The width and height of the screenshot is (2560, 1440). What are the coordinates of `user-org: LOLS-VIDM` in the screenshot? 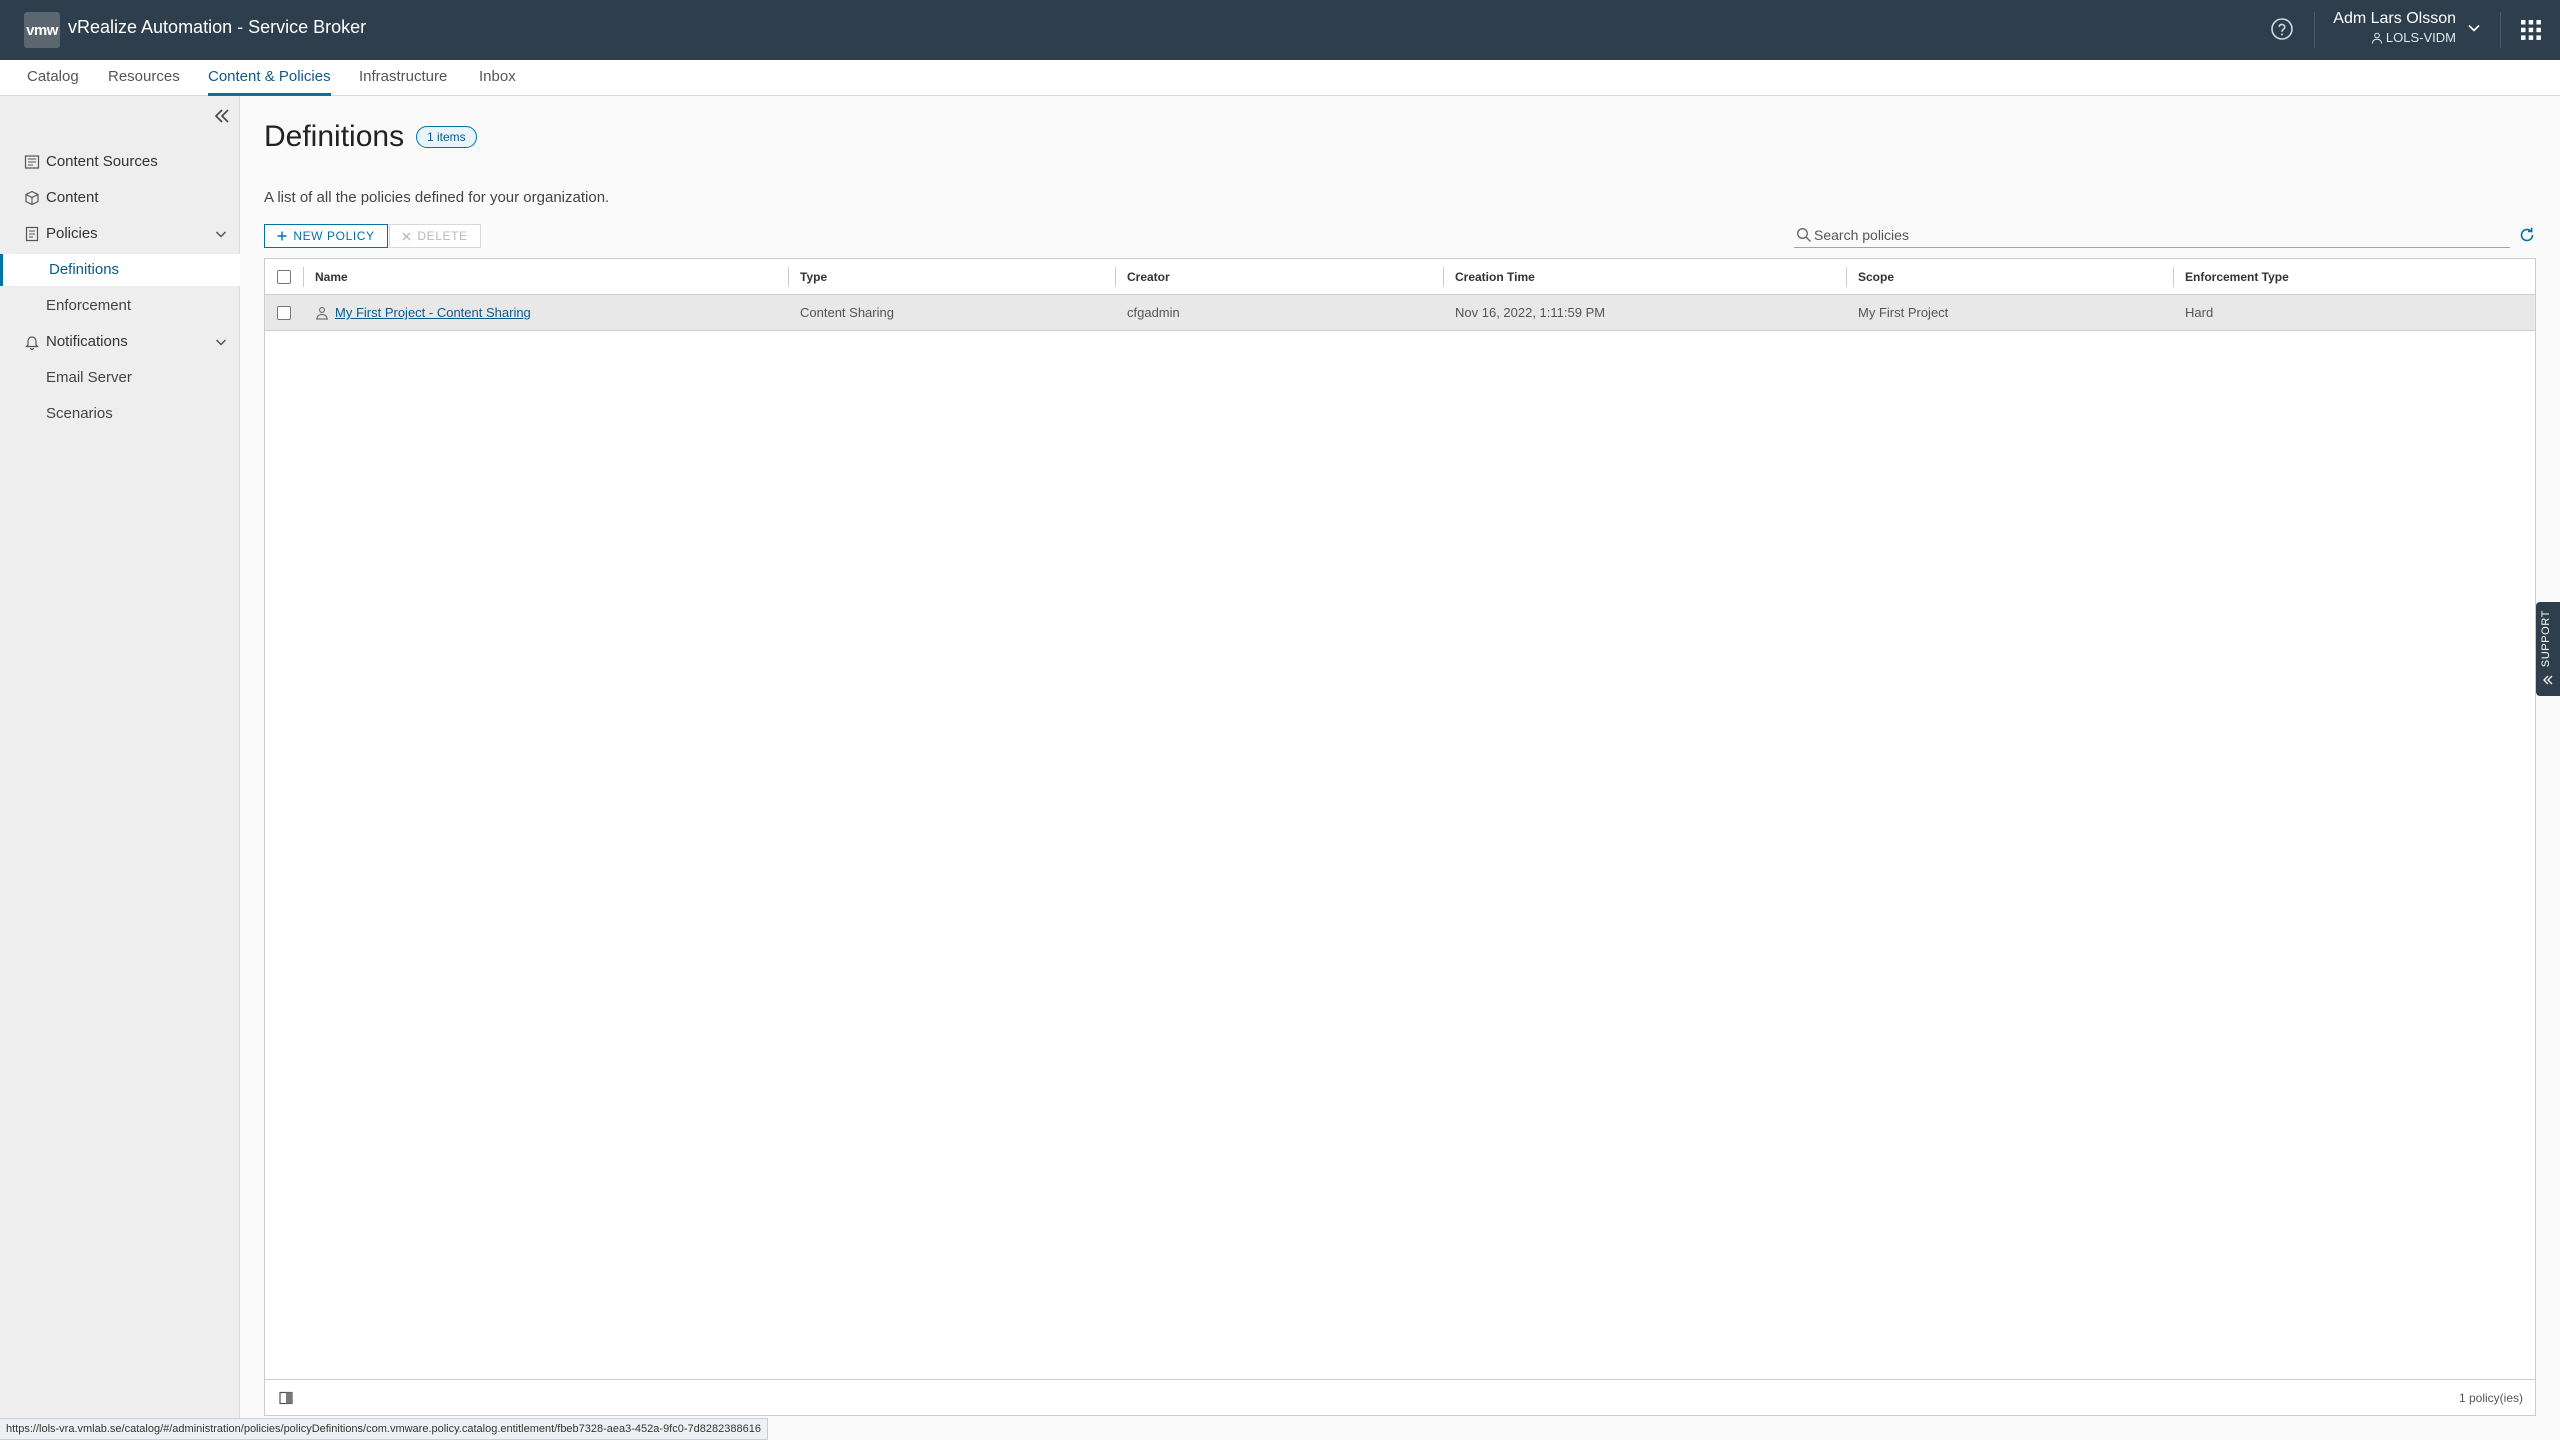 It's located at (2394, 38).